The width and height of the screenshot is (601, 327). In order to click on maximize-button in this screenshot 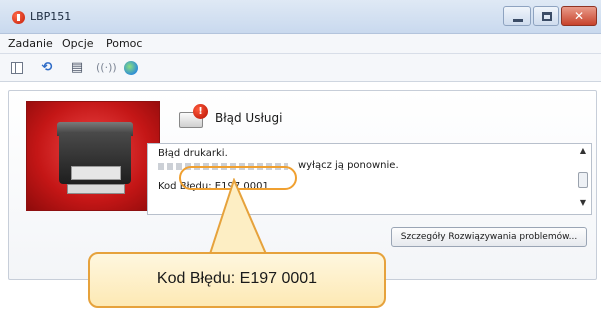, I will do `click(546, 16)`.